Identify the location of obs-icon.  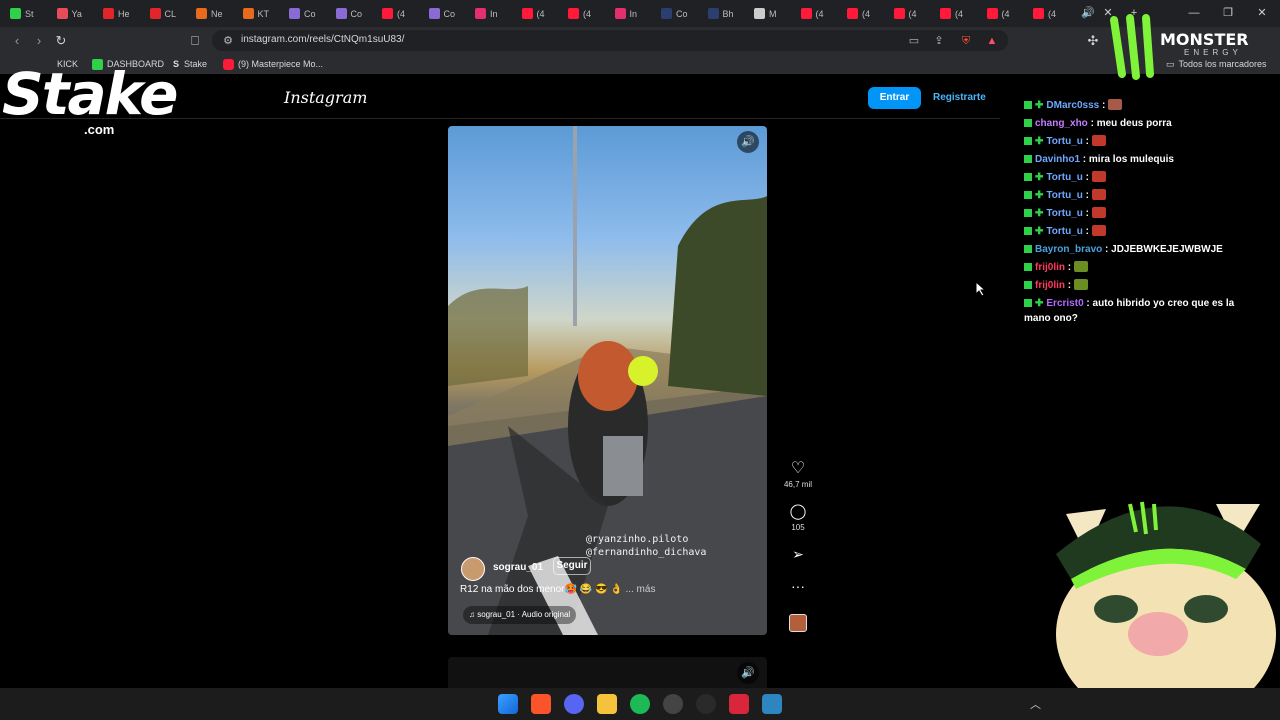
(673, 704).